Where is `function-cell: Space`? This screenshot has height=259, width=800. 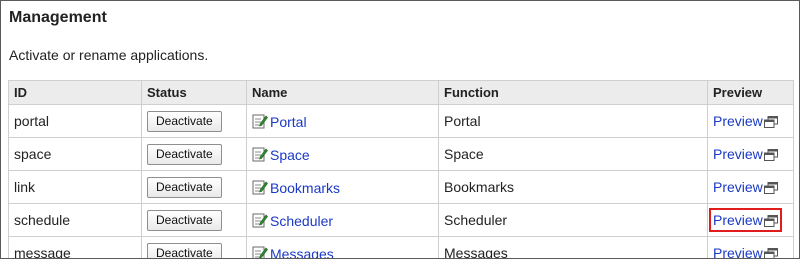
function-cell: Space is located at coordinates (573, 154).